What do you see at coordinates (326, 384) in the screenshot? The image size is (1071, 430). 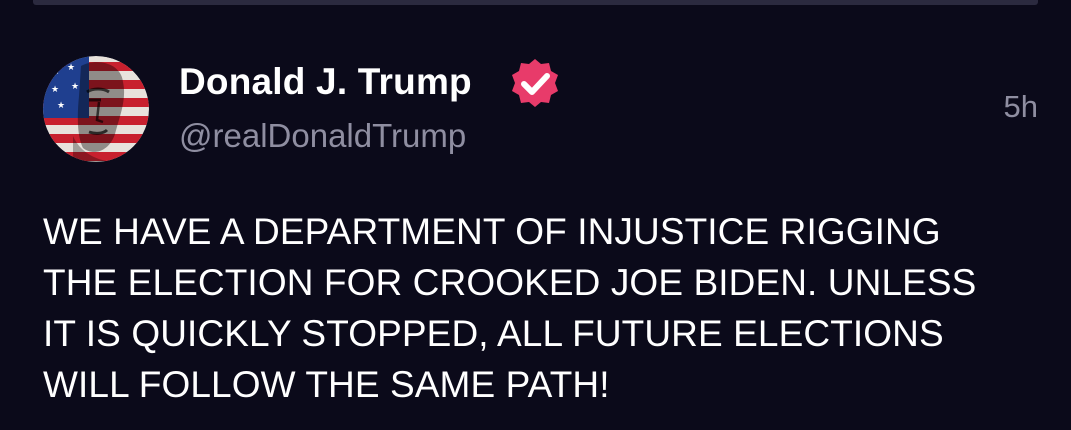 I see `post-body-line: WILL FOLLOW THE SAME PATH!` at bounding box center [326, 384].